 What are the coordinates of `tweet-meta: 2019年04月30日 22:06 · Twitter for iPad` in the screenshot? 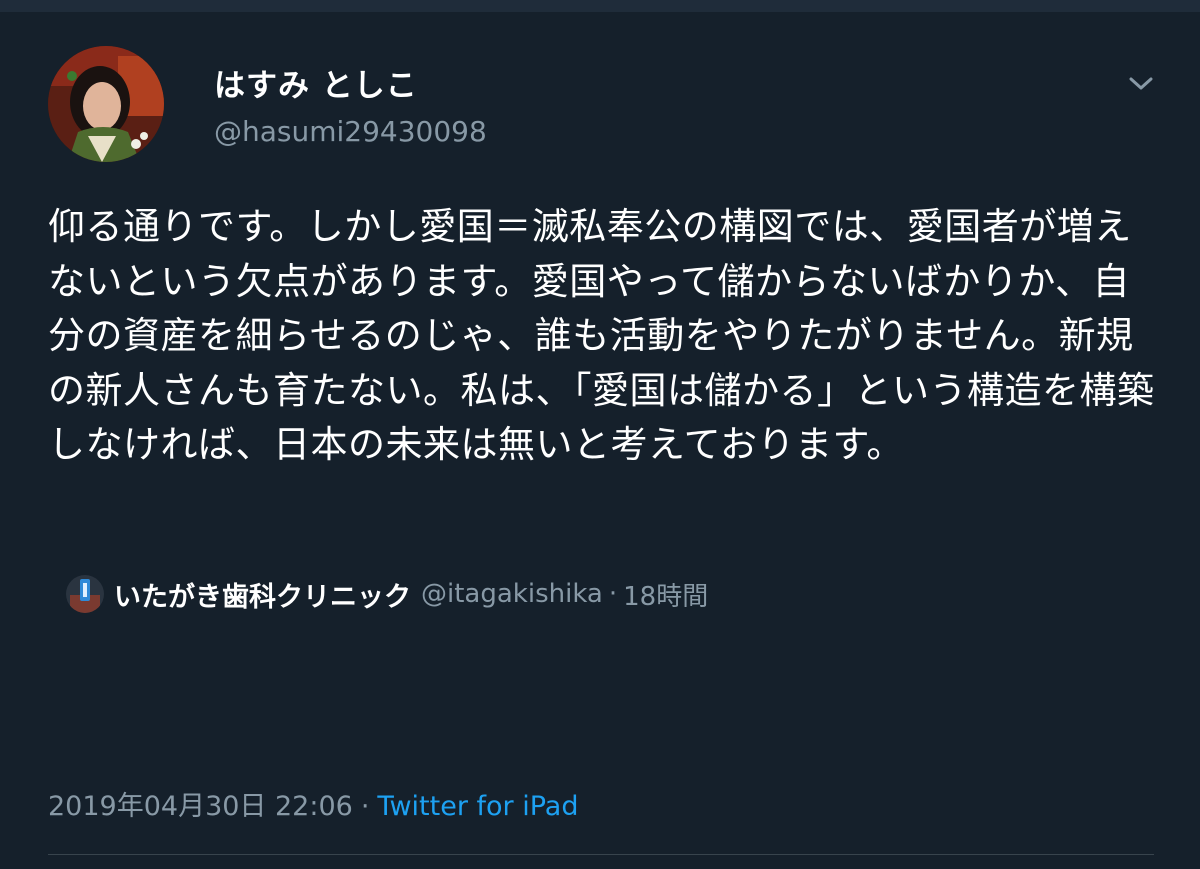 It's located at (313, 803).